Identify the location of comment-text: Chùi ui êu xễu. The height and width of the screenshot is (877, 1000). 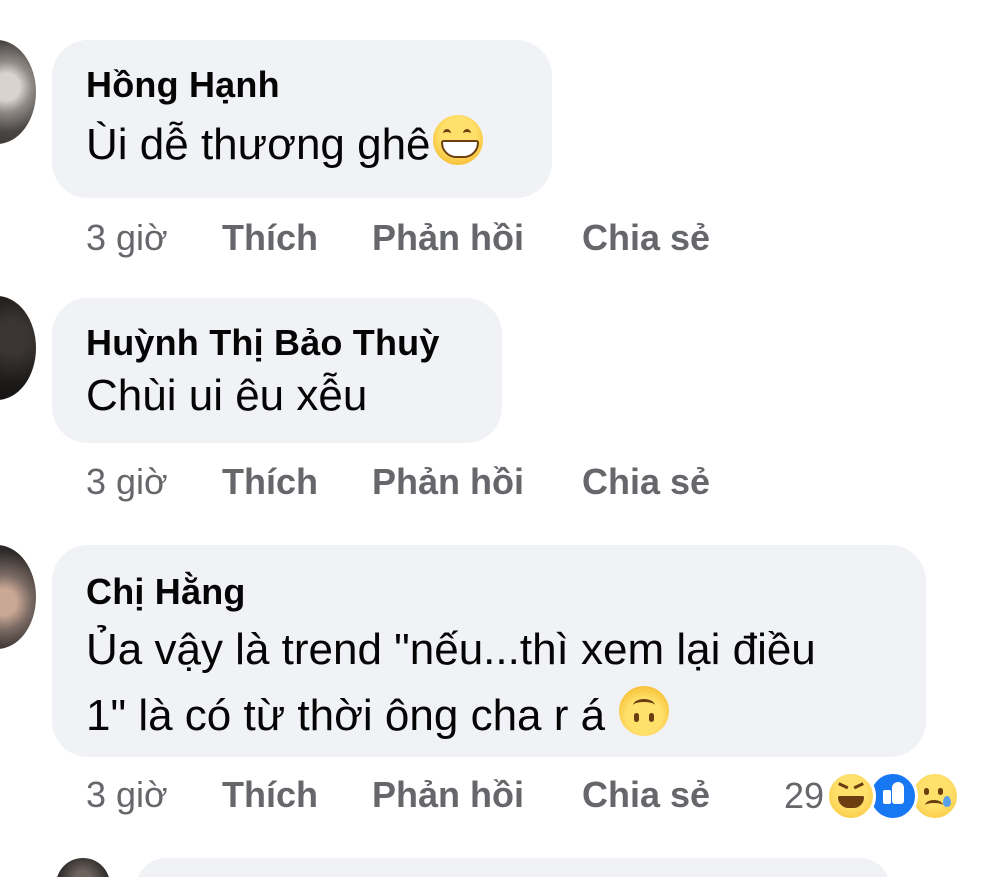
(227, 395).